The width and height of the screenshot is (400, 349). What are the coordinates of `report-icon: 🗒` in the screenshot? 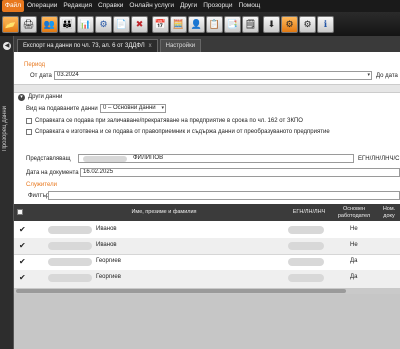 It's located at (250, 24).